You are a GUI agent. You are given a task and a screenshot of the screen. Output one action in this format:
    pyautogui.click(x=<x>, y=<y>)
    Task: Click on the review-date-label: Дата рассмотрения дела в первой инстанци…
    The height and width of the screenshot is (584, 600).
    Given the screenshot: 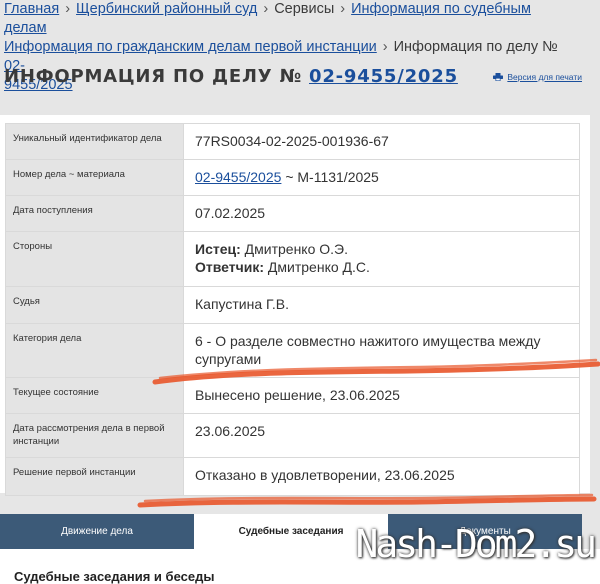 What is the action you would take?
    pyautogui.click(x=94, y=435)
    